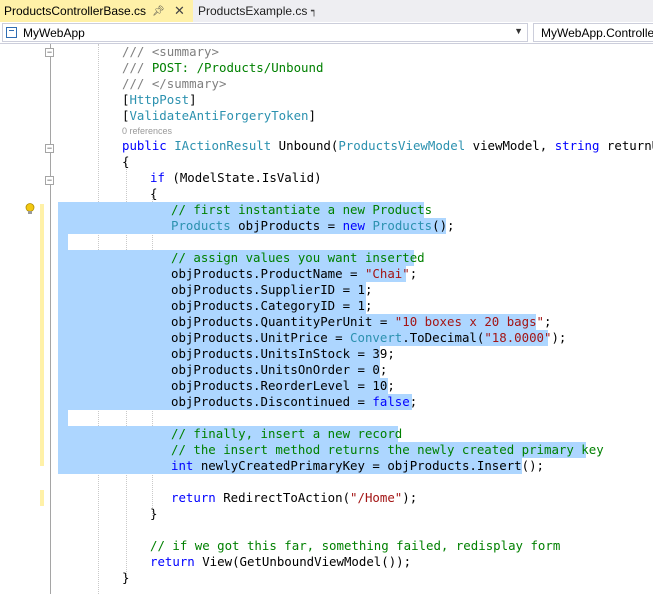 This screenshot has width=653, height=594. What do you see at coordinates (294, 497) in the screenshot?
I see `code-line: return RedirectToAction("/Home");` at bounding box center [294, 497].